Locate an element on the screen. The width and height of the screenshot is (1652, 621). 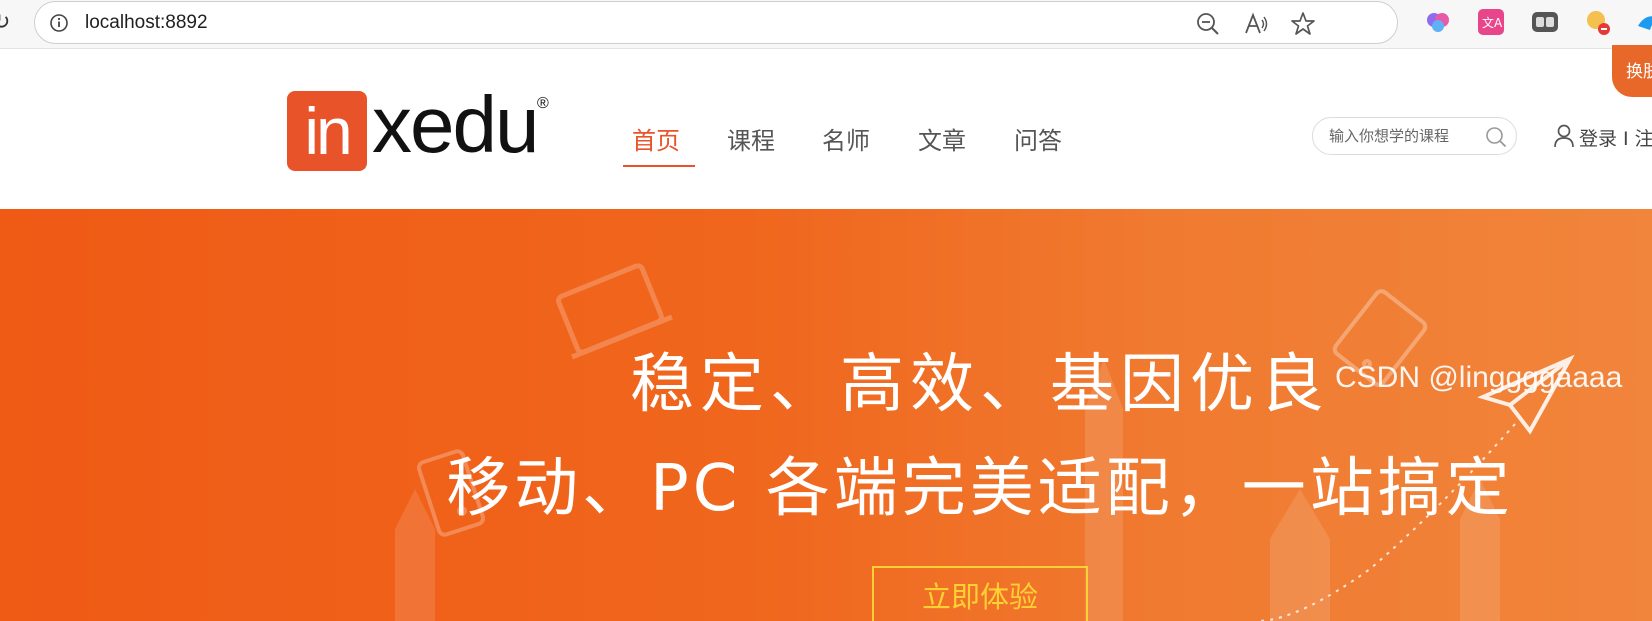
blocked-extension-icon is located at coordinates (1598, 22).